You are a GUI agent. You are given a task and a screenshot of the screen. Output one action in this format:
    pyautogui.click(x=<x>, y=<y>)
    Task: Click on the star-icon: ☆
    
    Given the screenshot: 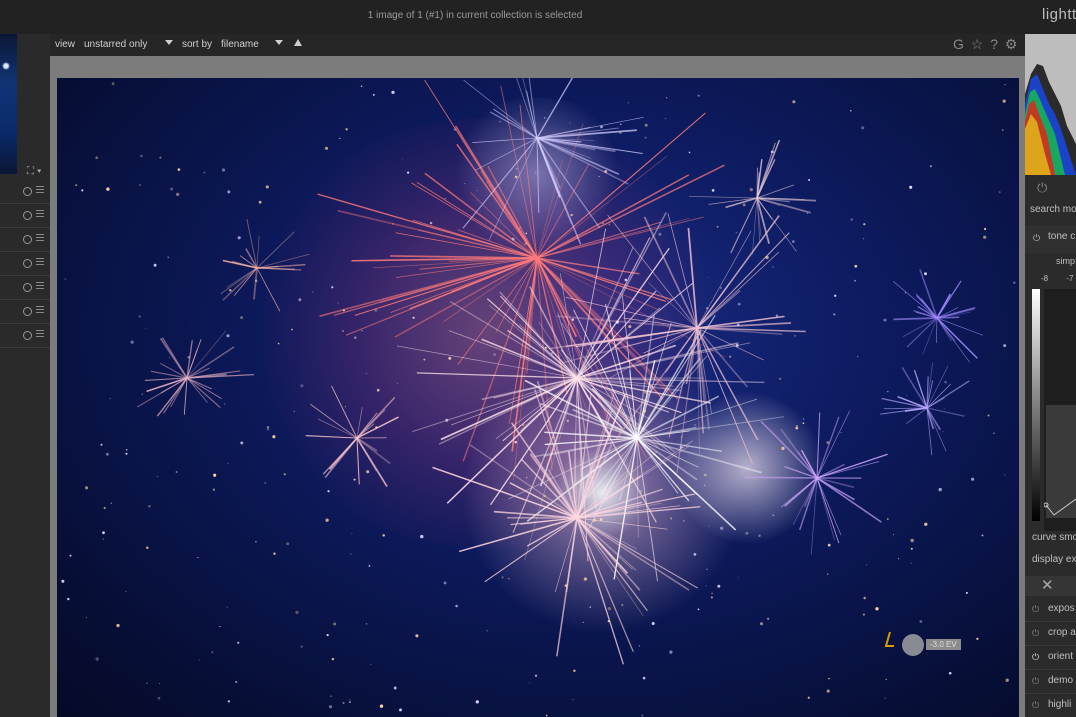 What is the action you would take?
    pyautogui.click(x=977, y=44)
    